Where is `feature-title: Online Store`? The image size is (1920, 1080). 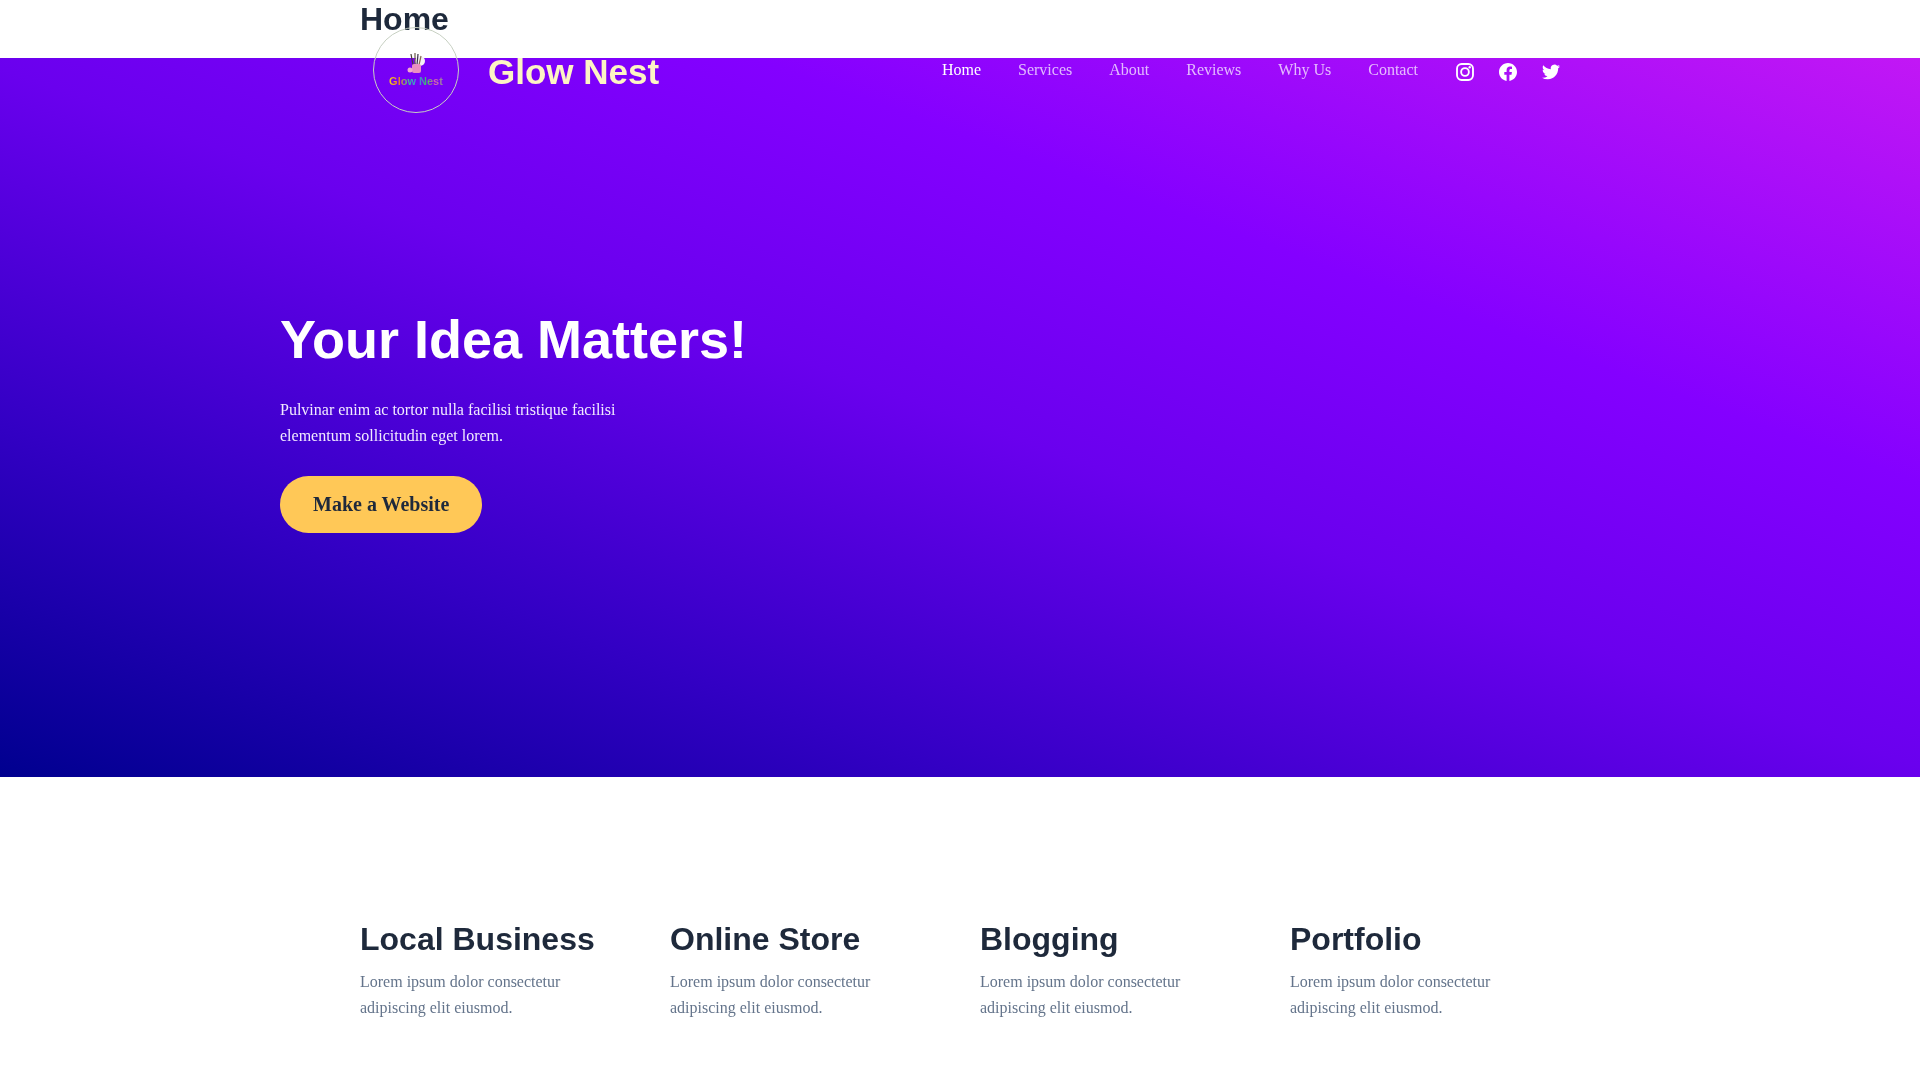
feature-title: Online Store is located at coordinates (765, 939).